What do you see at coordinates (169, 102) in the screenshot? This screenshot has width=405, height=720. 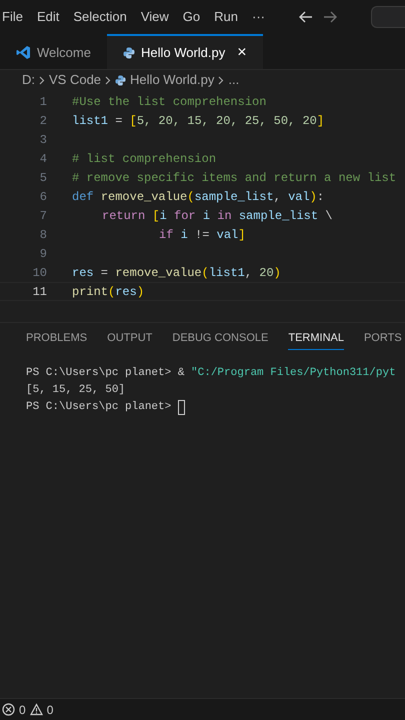 I see `code-line: #Use the list comprehension` at bounding box center [169, 102].